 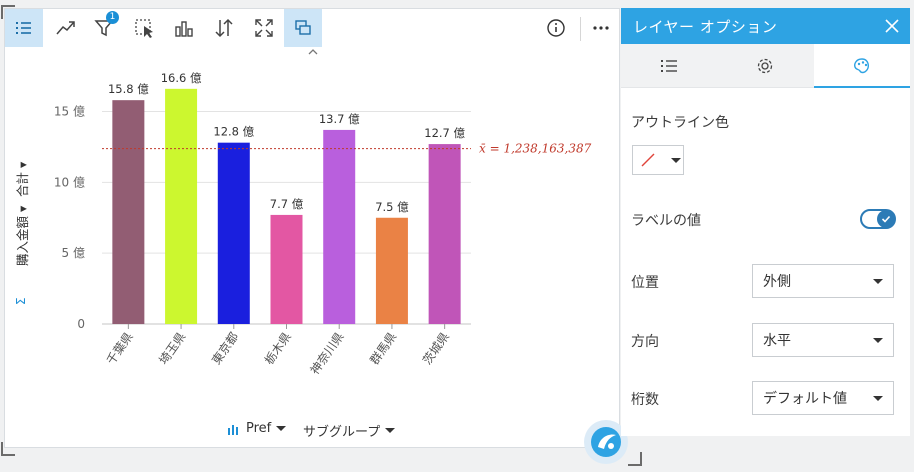 What do you see at coordinates (233, 132) in the screenshot?
I see `data-label: 12.8 億` at bounding box center [233, 132].